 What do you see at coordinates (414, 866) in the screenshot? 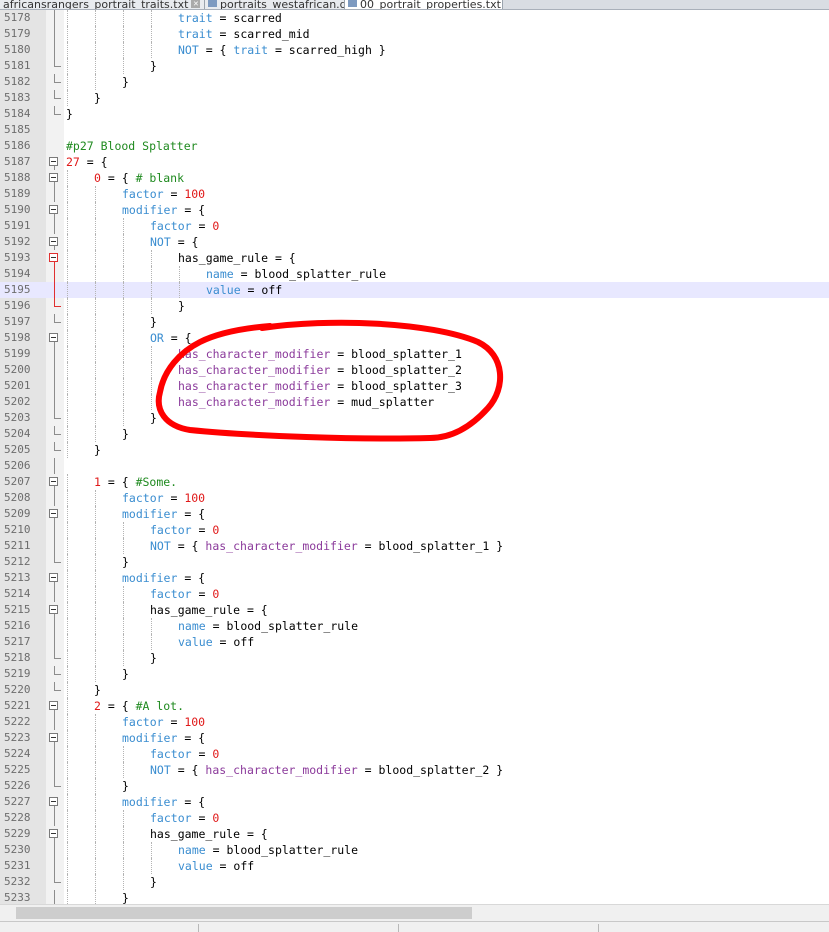
I see `code-line: 5231 value = off` at bounding box center [414, 866].